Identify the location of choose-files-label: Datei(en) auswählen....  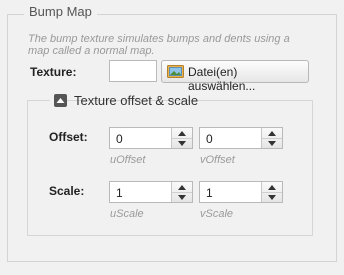
(222, 79).